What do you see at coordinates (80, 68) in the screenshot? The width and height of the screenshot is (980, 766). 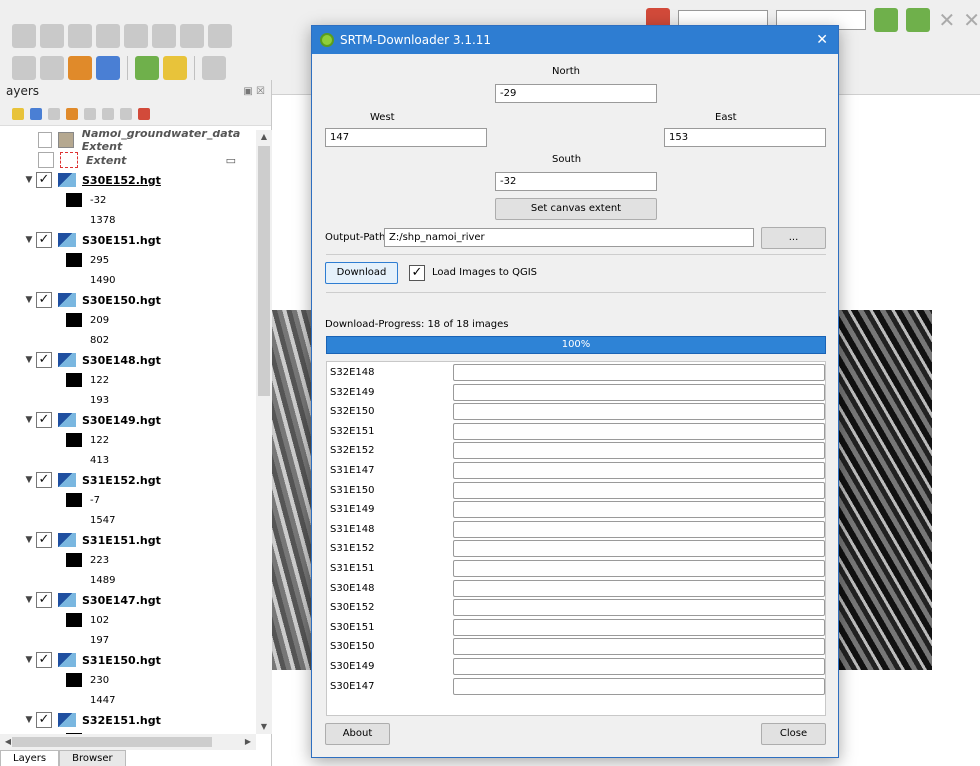 I see `field-calculator-icon` at bounding box center [80, 68].